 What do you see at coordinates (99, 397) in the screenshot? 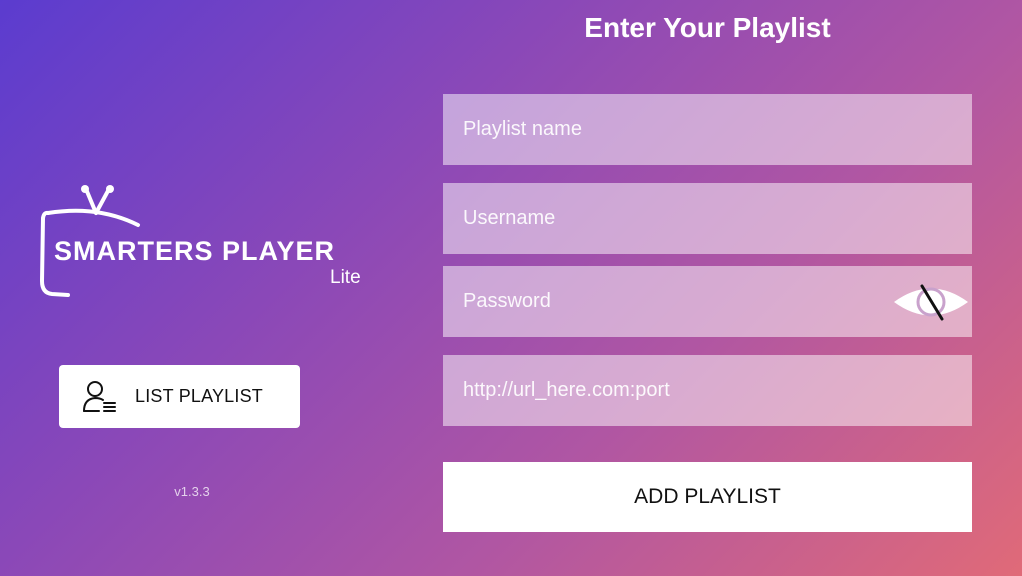
I see `user-list-icon` at bounding box center [99, 397].